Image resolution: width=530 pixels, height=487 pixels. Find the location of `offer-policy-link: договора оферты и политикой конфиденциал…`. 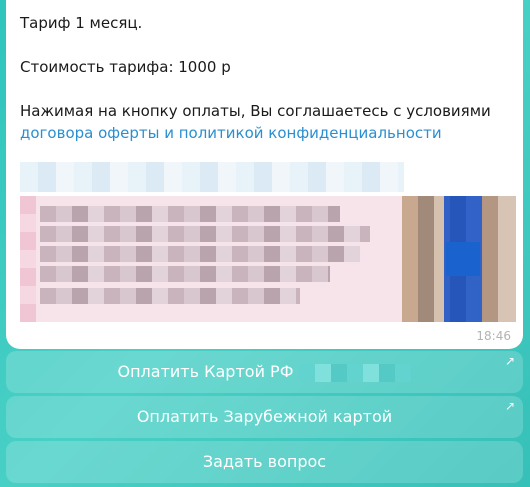

offer-policy-link: договора оферты и политикой конфиденциал… is located at coordinates (231, 133).